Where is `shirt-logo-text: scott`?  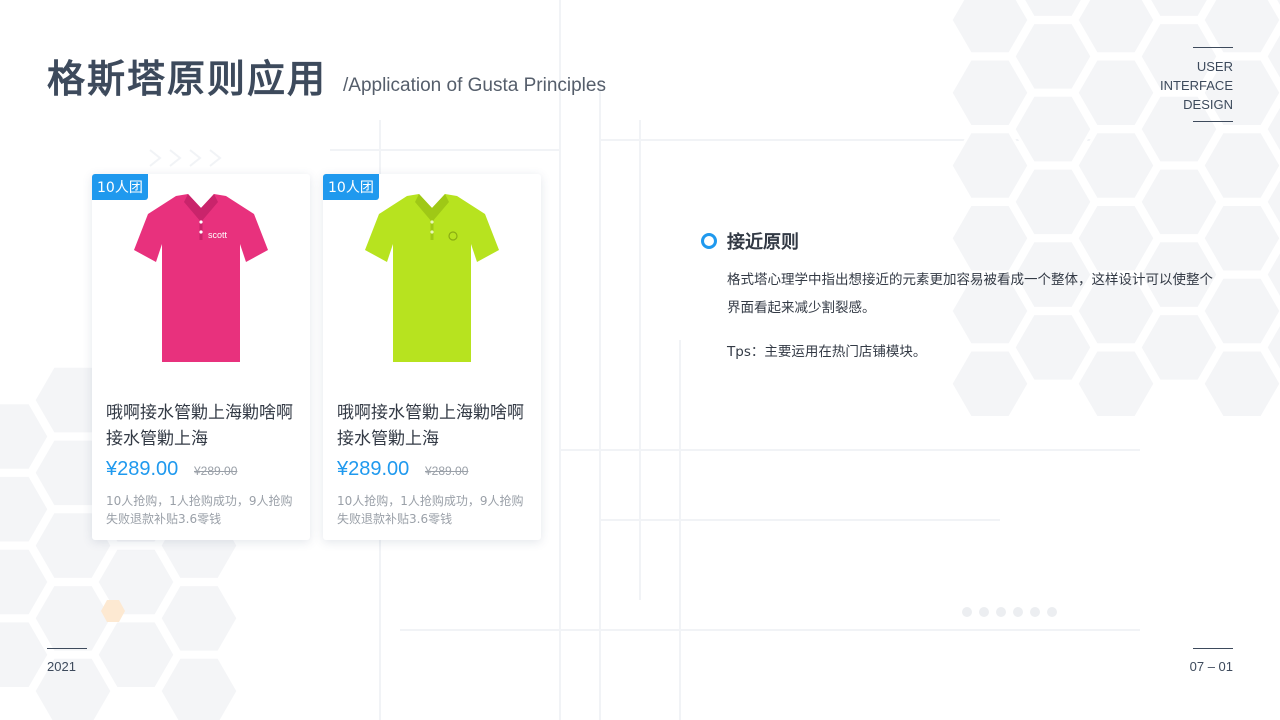
shirt-logo-text: scott is located at coordinates (218, 235).